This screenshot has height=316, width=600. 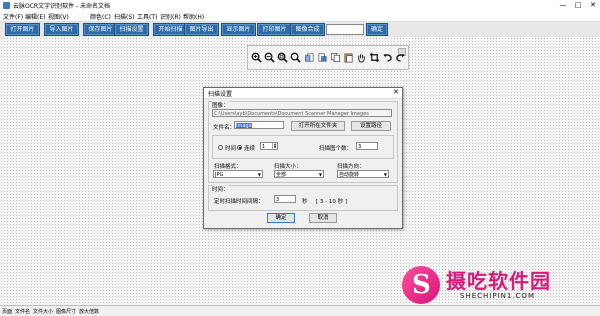 I want to click on dialog-close-icon: ✕, so click(x=396, y=92).